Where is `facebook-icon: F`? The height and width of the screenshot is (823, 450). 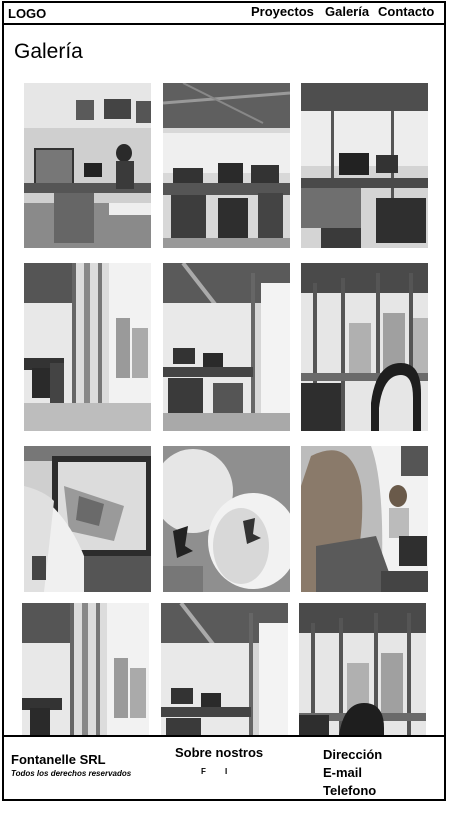
facebook-icon: F is located at coordinates (203, 771).